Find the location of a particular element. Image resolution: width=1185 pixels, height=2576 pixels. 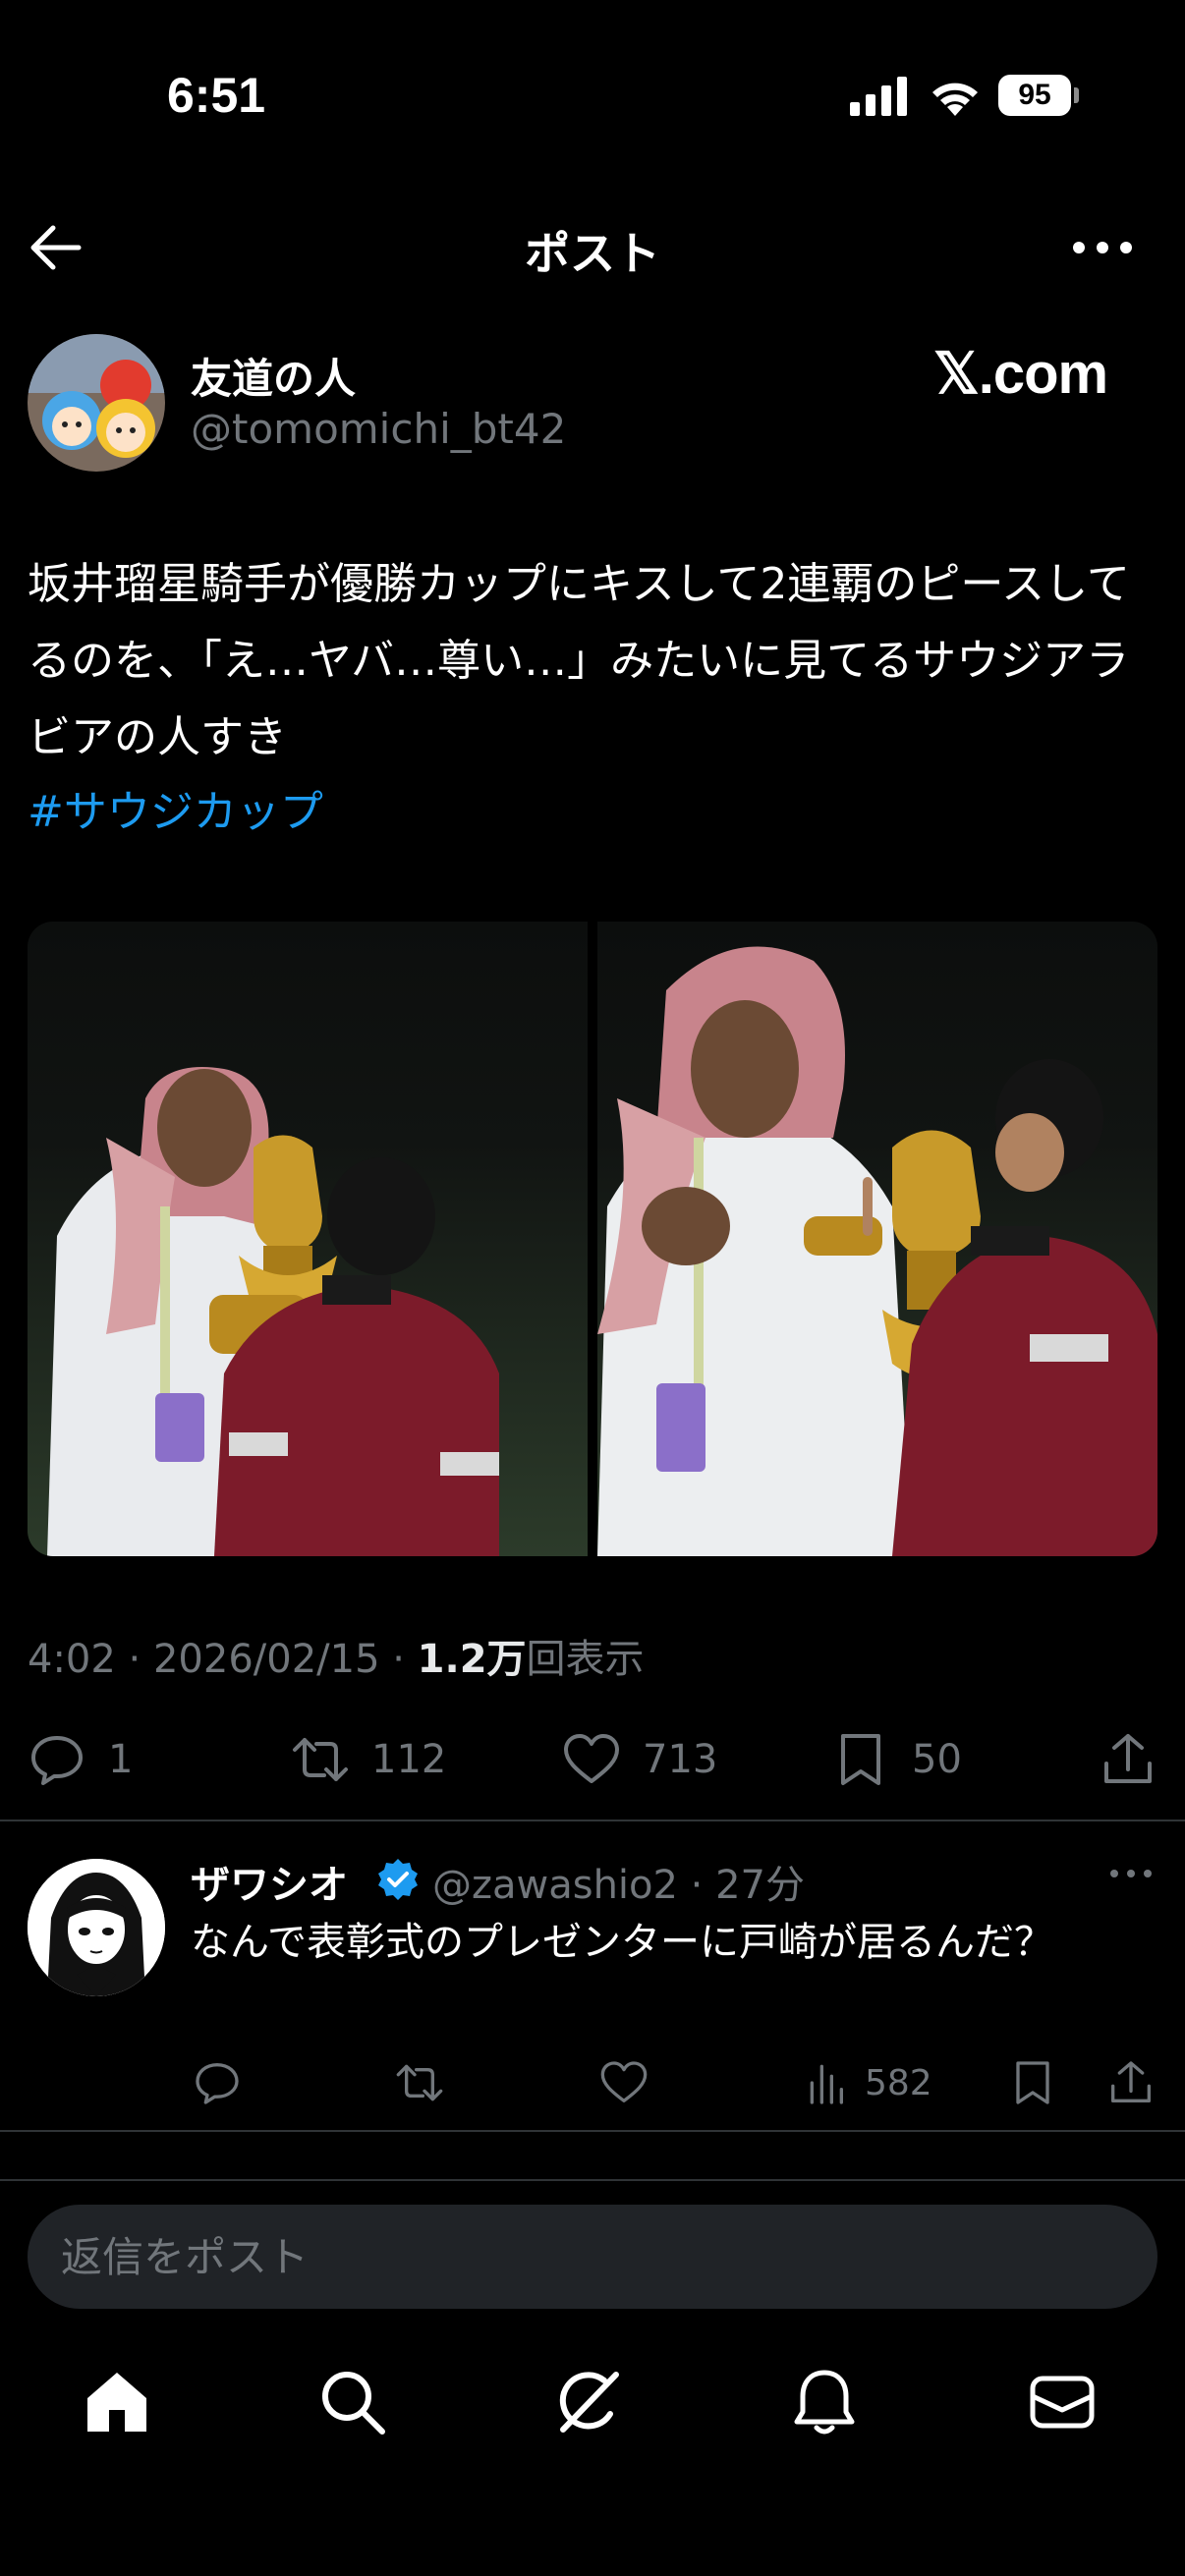

tab-notifications is located at coordinates (825, 2402).